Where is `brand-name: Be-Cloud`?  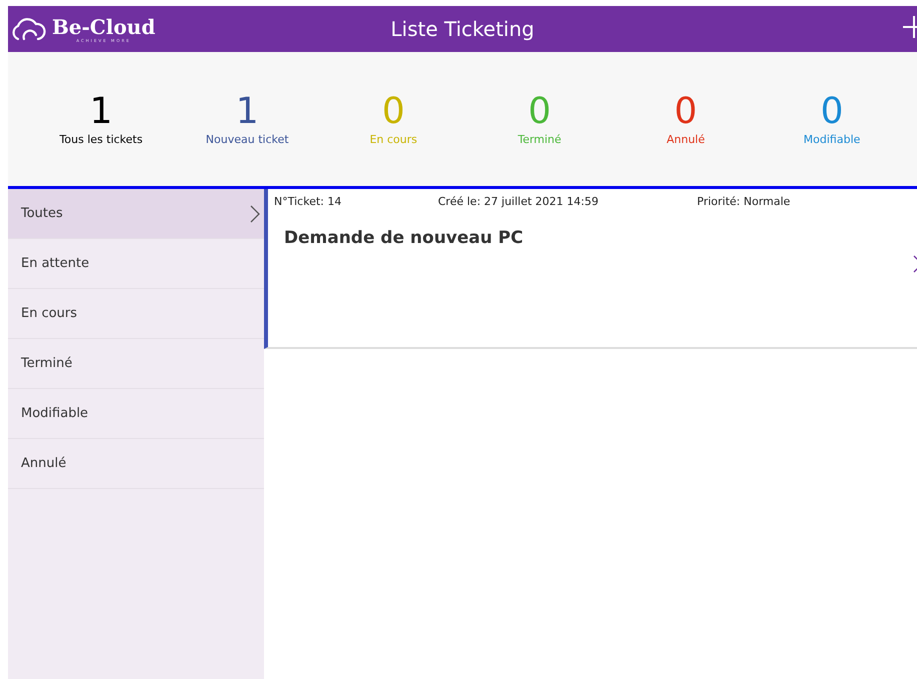 brand-name: Be-Cloud is located at coordinates (104, 27).